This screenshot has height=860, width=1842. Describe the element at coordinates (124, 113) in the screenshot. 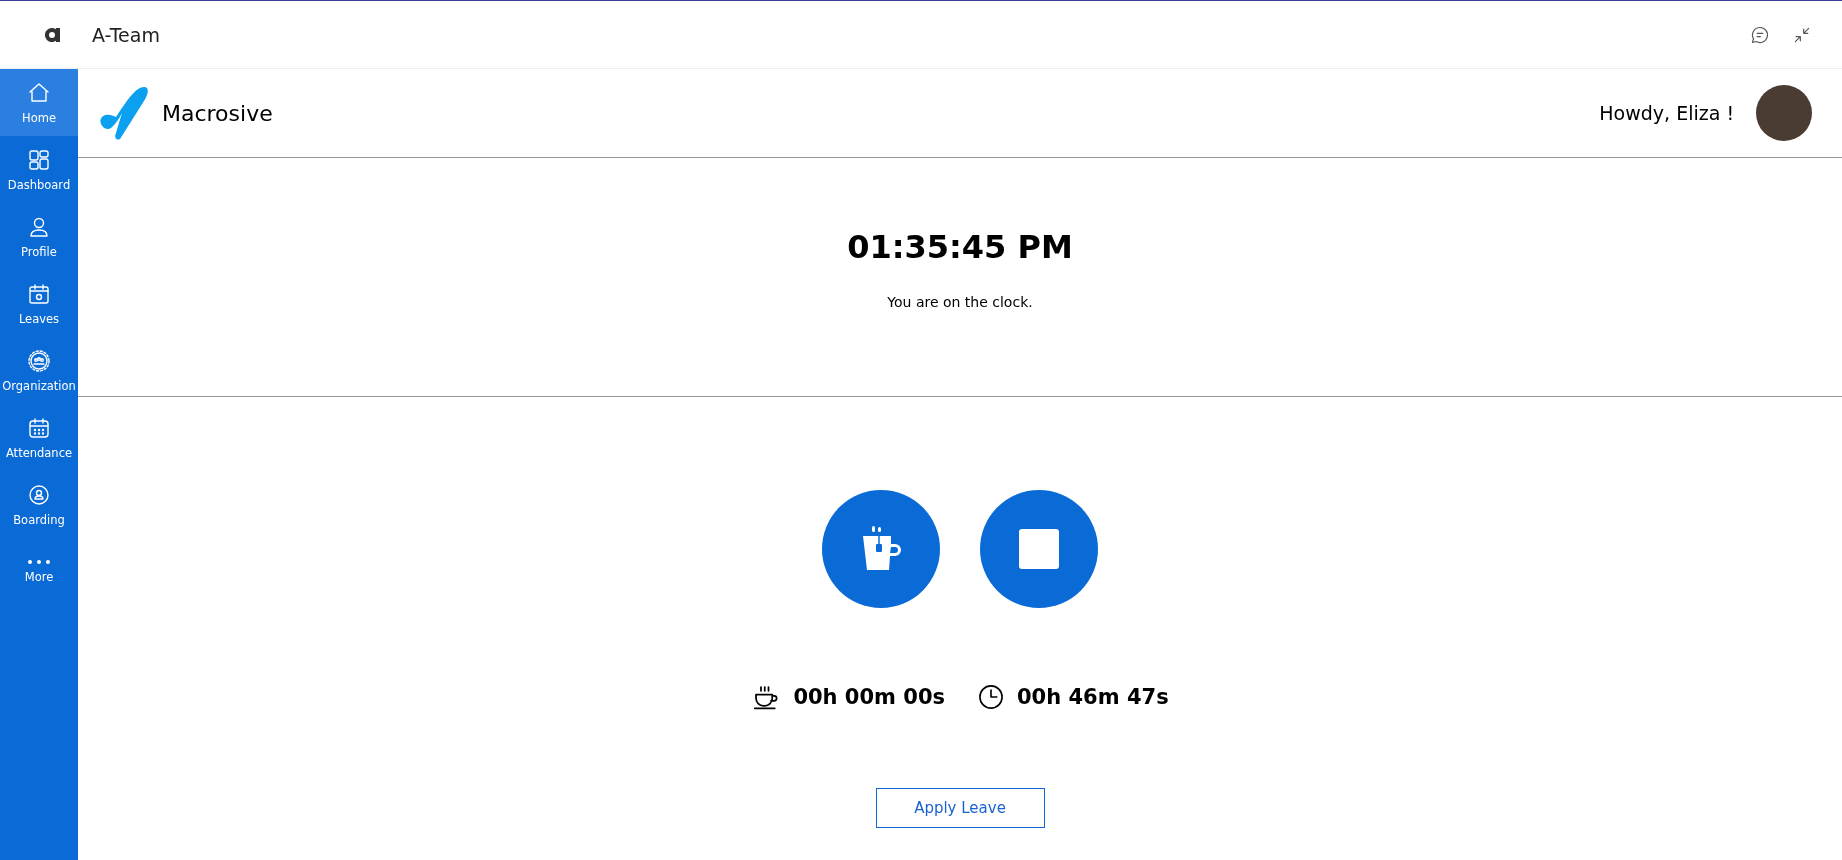

I see `brand-logo-icon` at that location.